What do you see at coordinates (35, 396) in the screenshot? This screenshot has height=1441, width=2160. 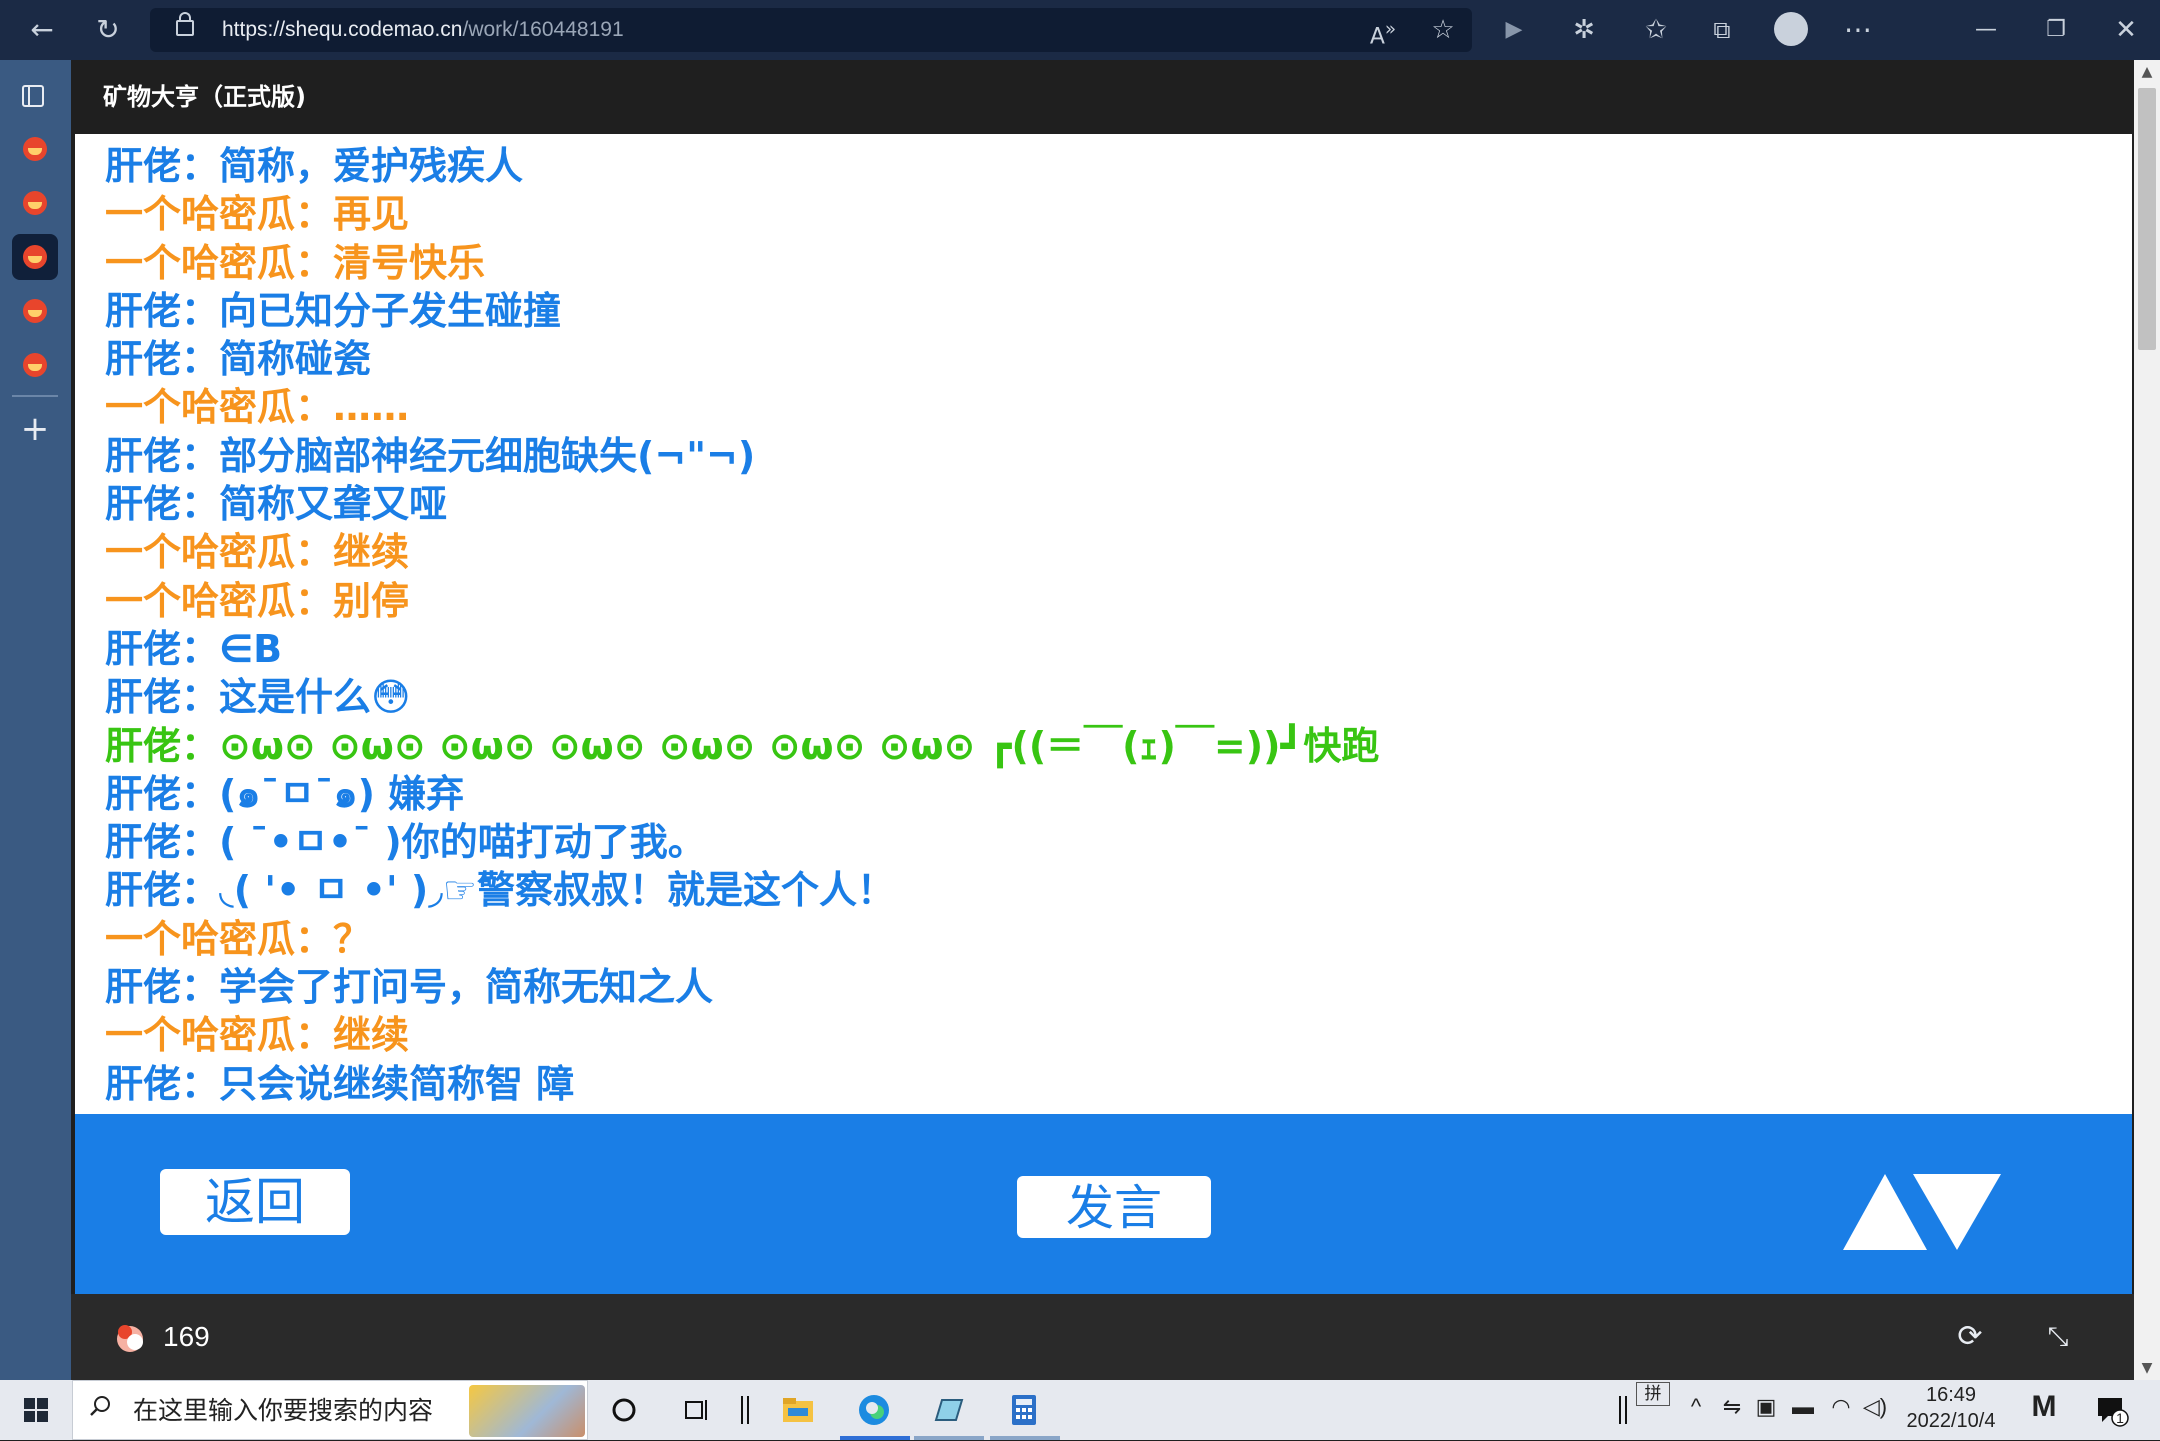 I see `sidebar-divider` at bounding box center [35, 396].